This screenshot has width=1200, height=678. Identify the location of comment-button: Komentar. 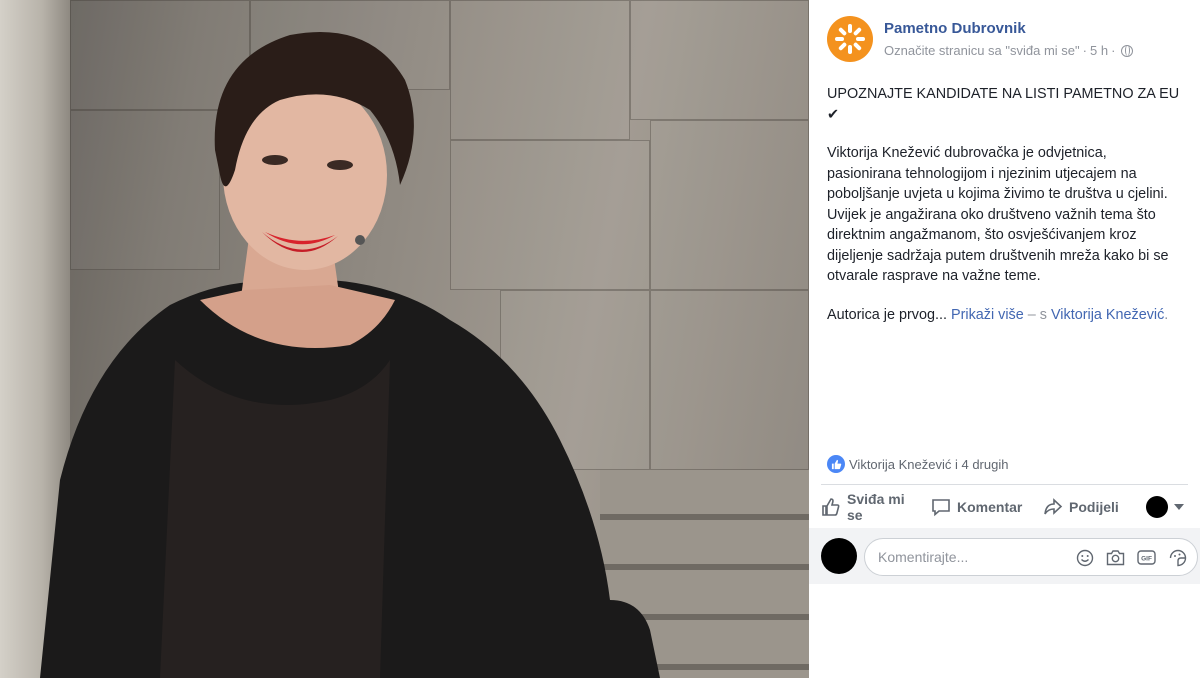
(987, 507).